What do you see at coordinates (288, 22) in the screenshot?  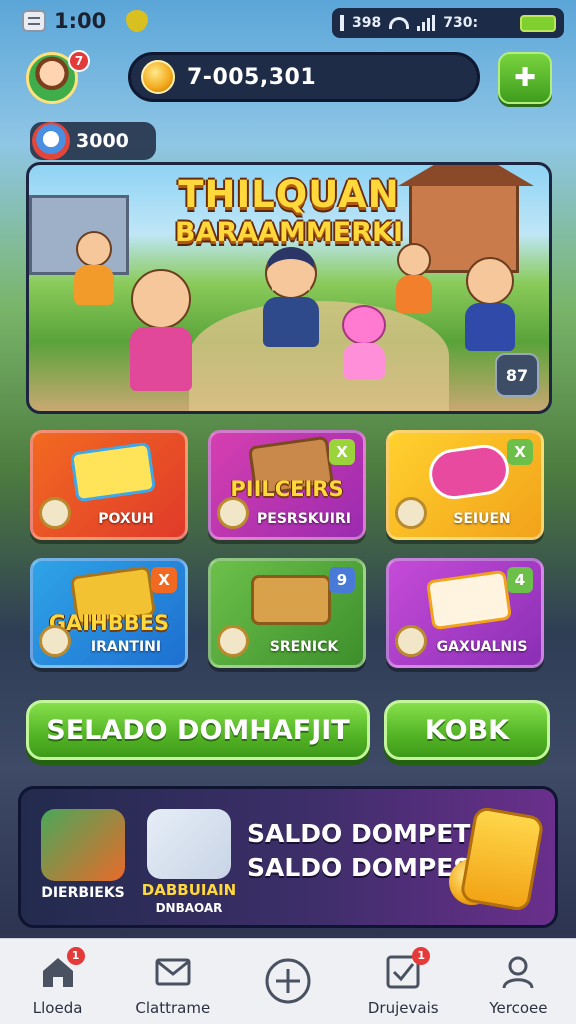 I see `status-bar: 1:00 398 730:` at bounding box center [288, 22].